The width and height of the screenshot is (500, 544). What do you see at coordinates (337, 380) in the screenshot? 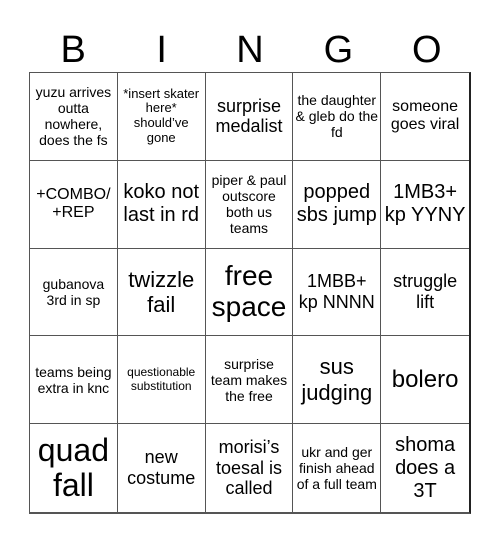
I see `bingo-cell: sus judging` at bounding box center [337, 380].